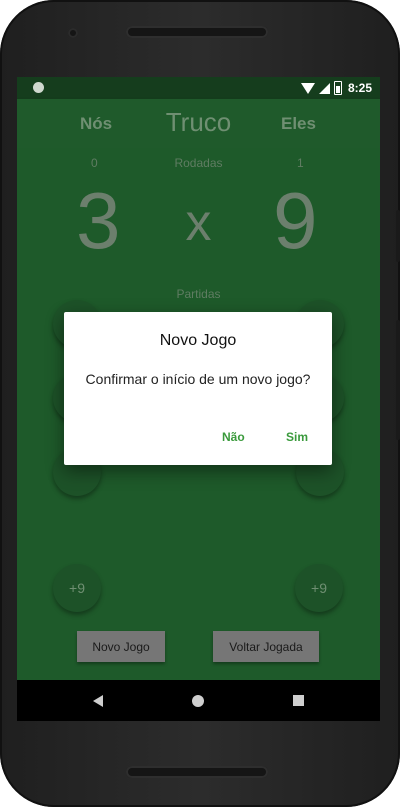  What do you see at coordinates (266, 646) in the screenshot?
I see `undo-move-button: Voltar Jogada` at bounding box center [266, 646].